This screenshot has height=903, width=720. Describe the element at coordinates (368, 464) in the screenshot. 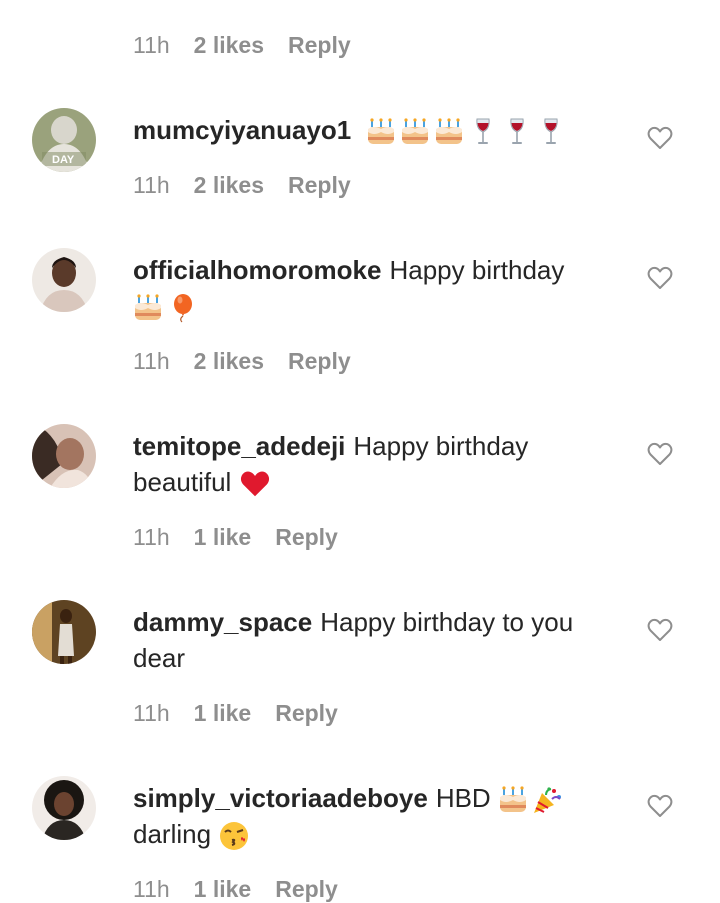

I see `comment-text: temitope_adedeji Happy birthday beautiful` at that location.